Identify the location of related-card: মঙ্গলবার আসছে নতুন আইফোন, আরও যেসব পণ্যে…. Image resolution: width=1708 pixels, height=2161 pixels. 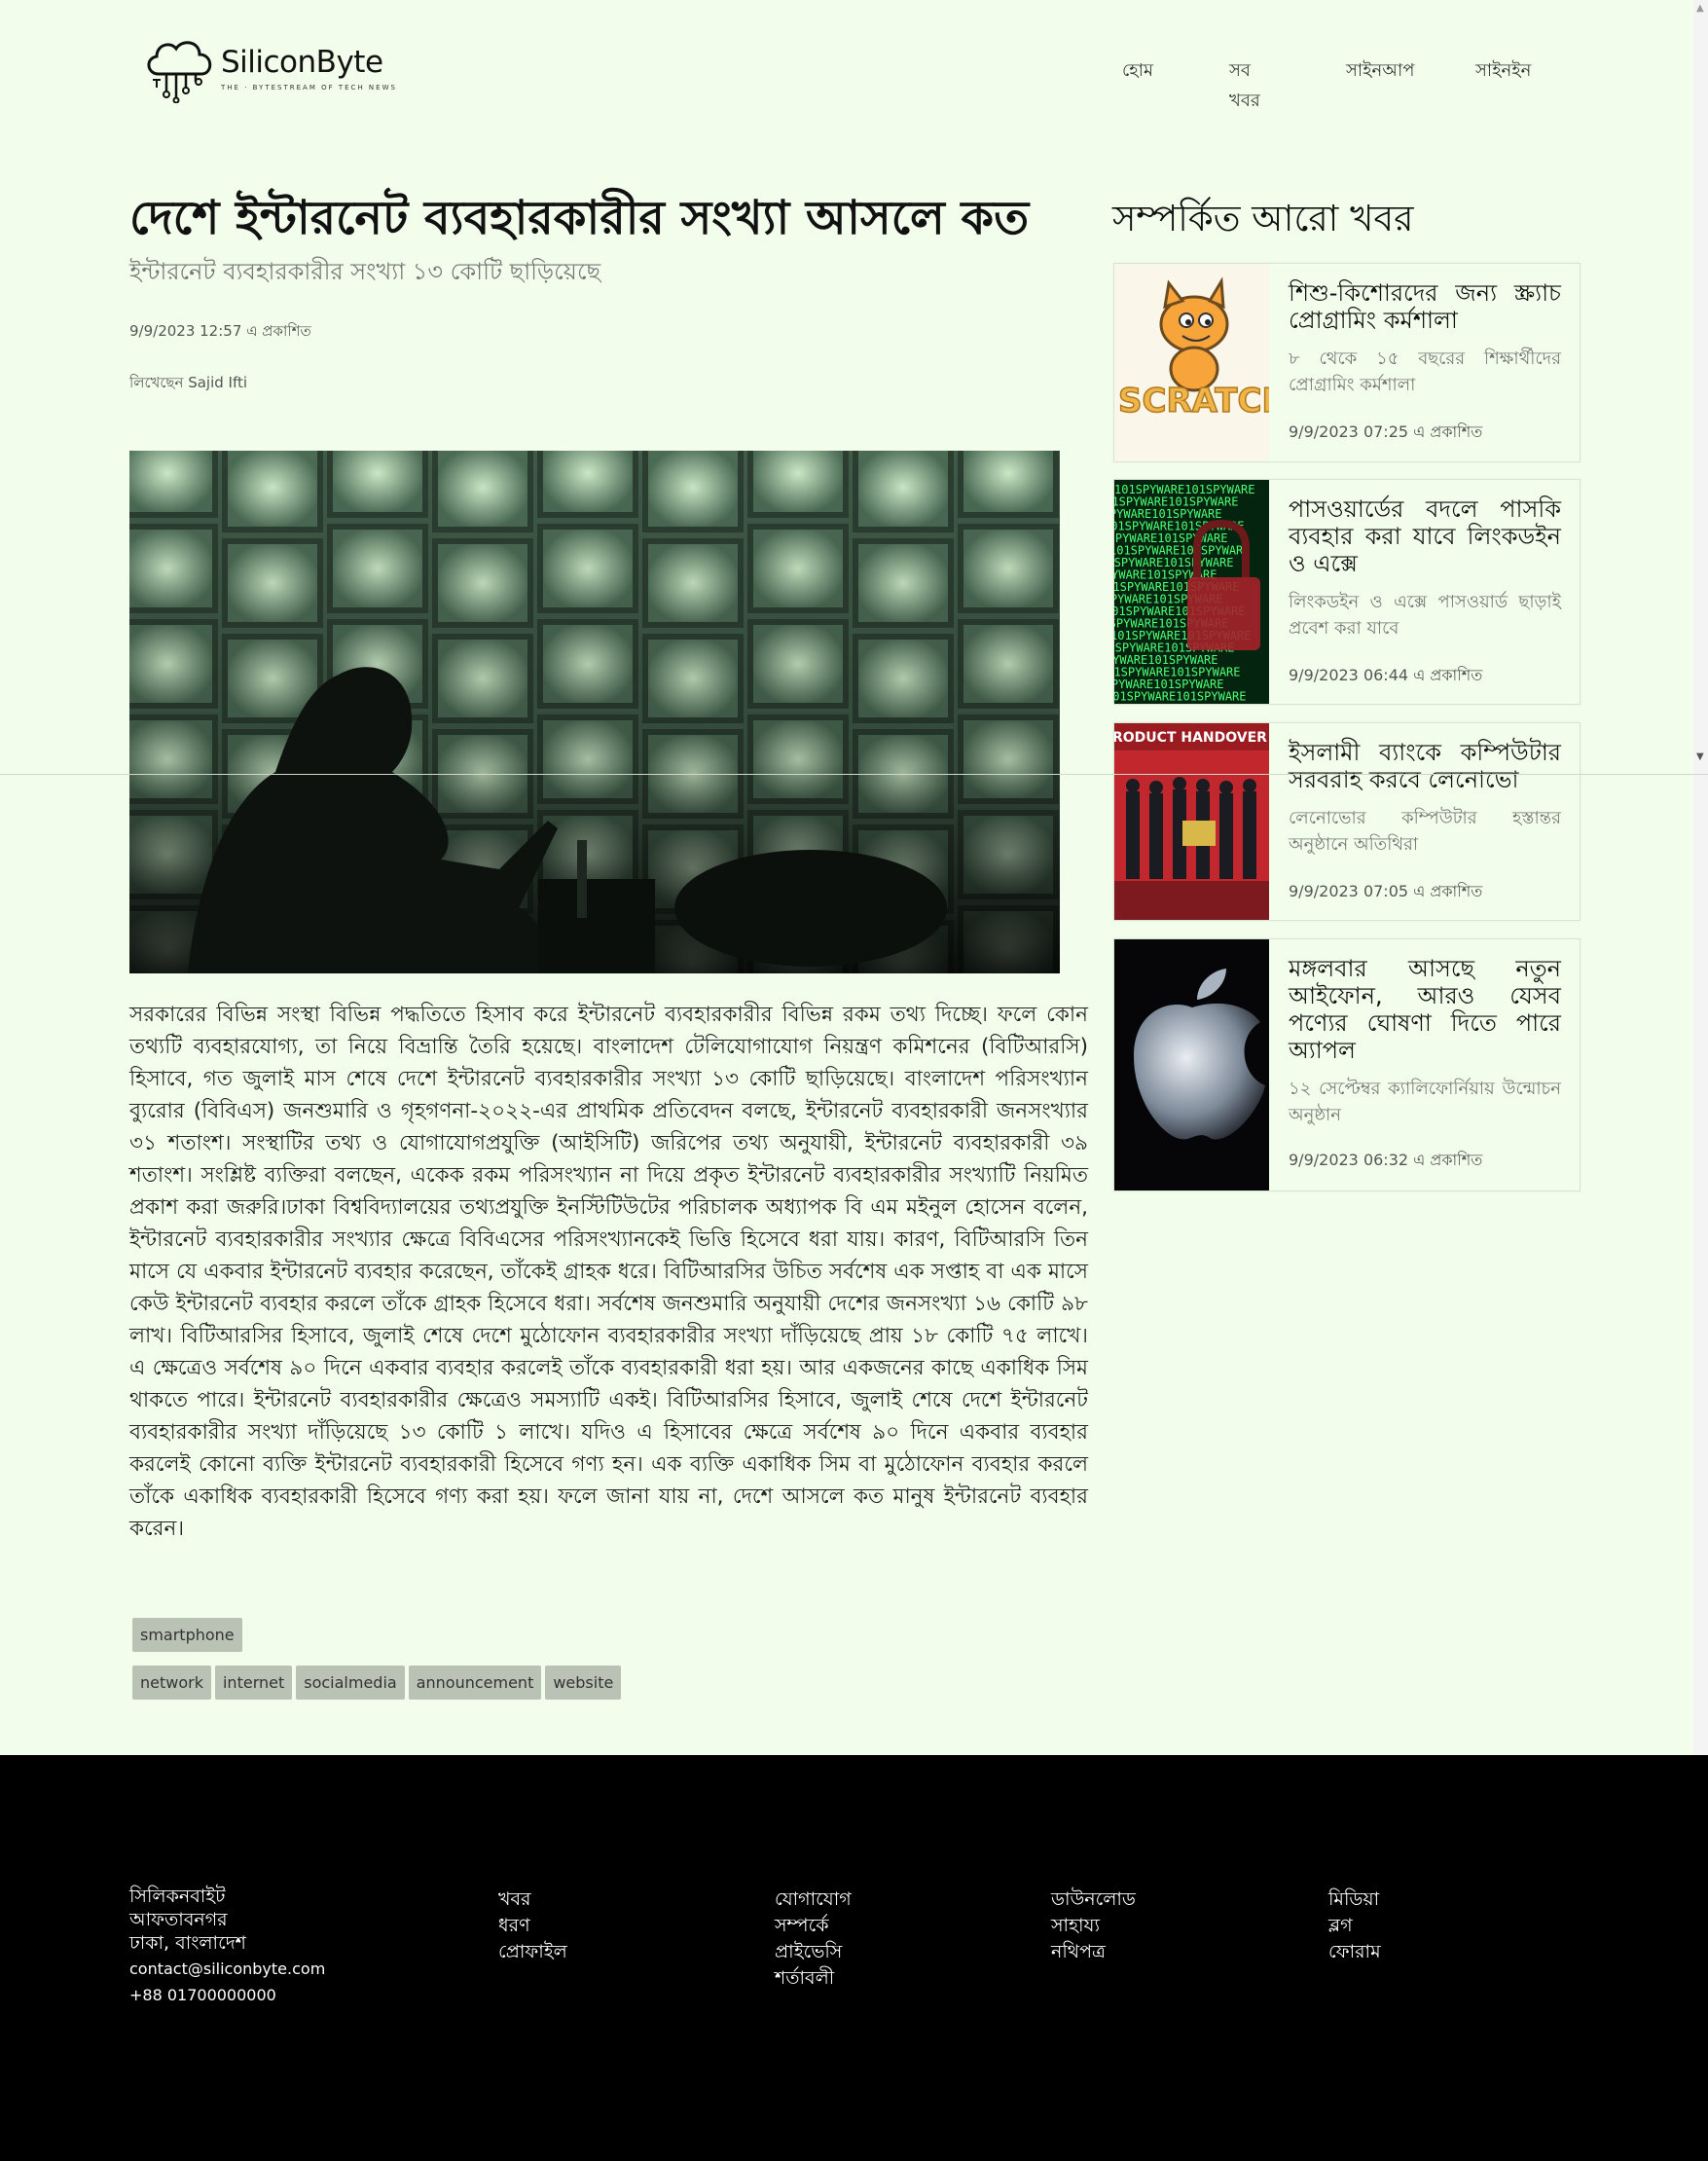
(1347, 1065).